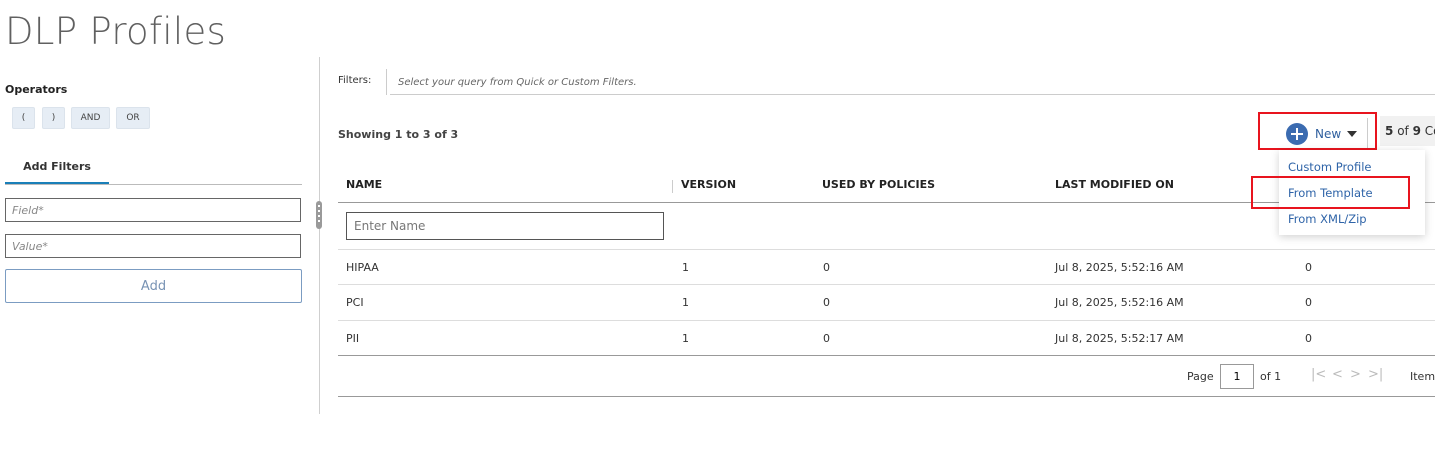  Describe the element at coordinates (886, 396) in the screenshot. I see `pager-bottom-divider` at that location.